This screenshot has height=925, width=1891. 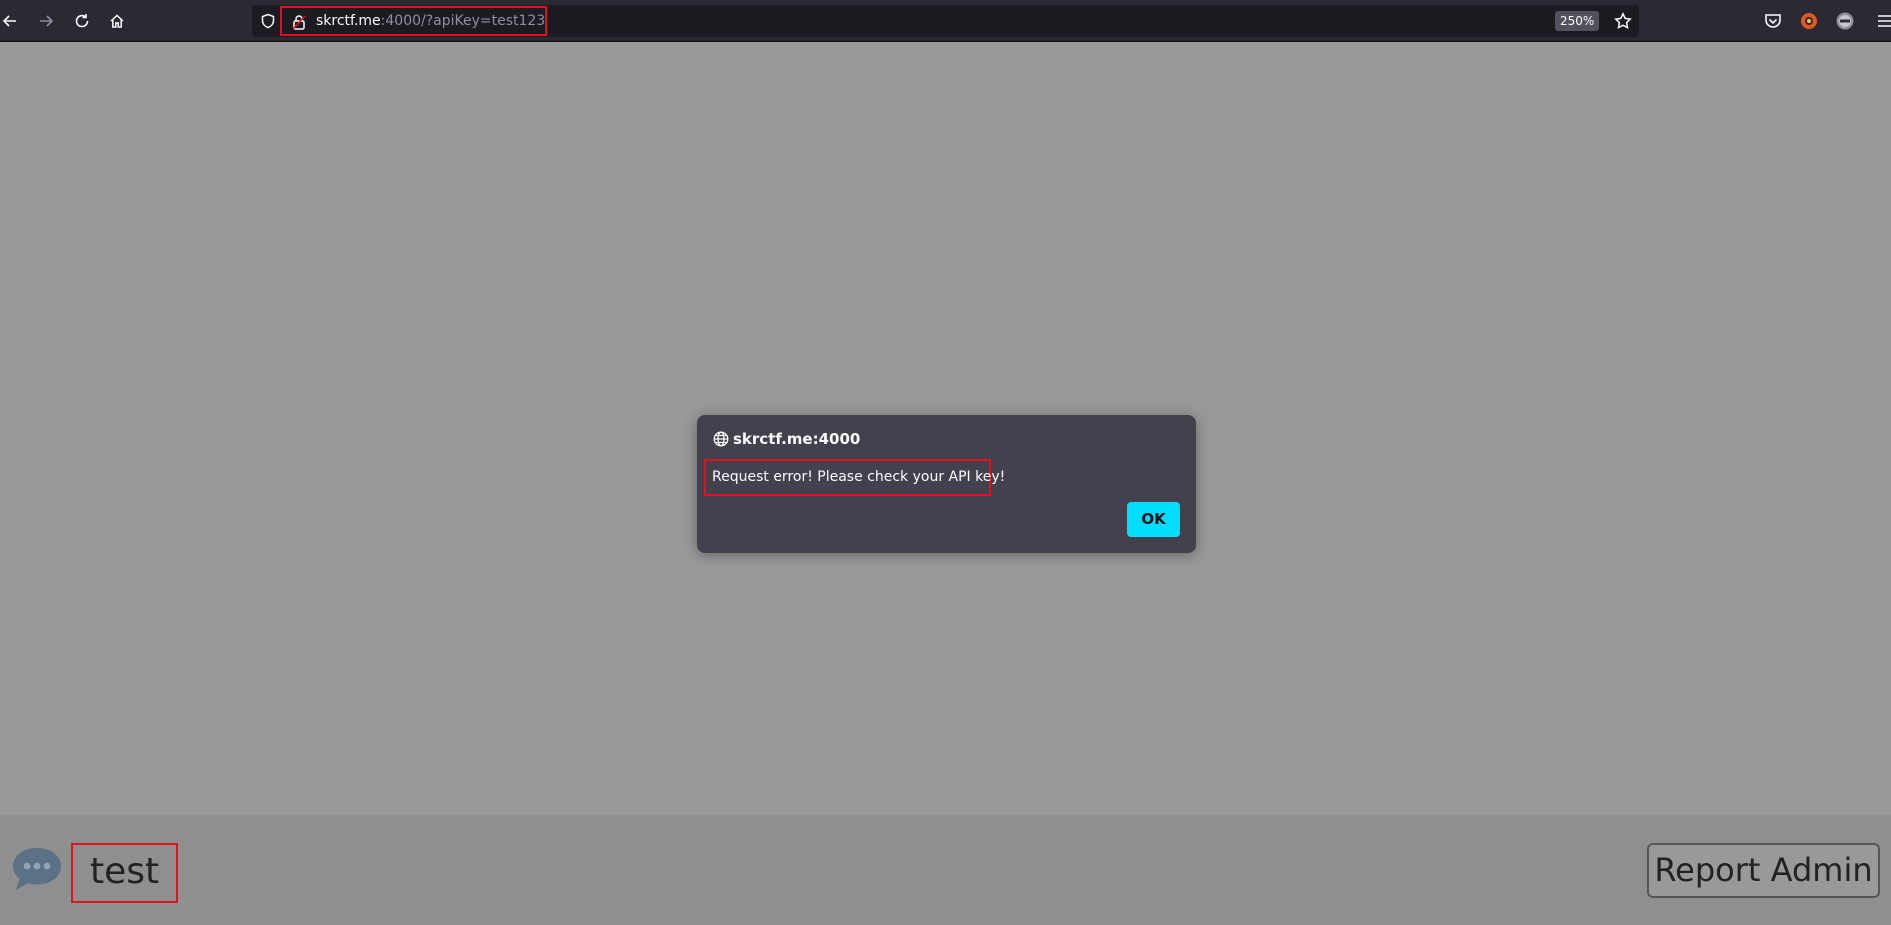 I want to click on zoom-level-badge: 250%, so click(x=1577, y=21).